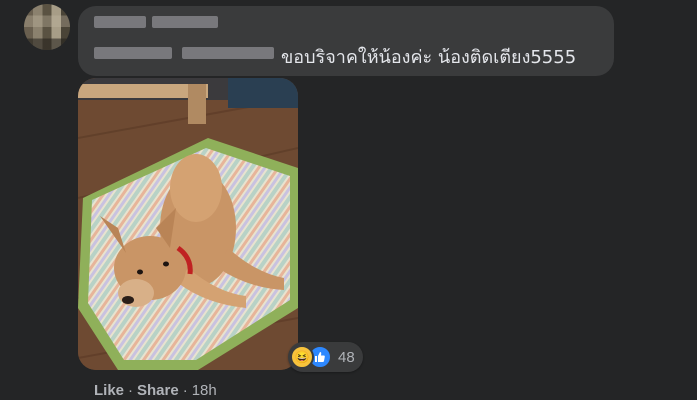 This screenshot has height=400, width=697. What do you see at coordinates (204, 390) in the screenshot?
I see `timestamp-link: 18h` at bounding box center [204, 390].